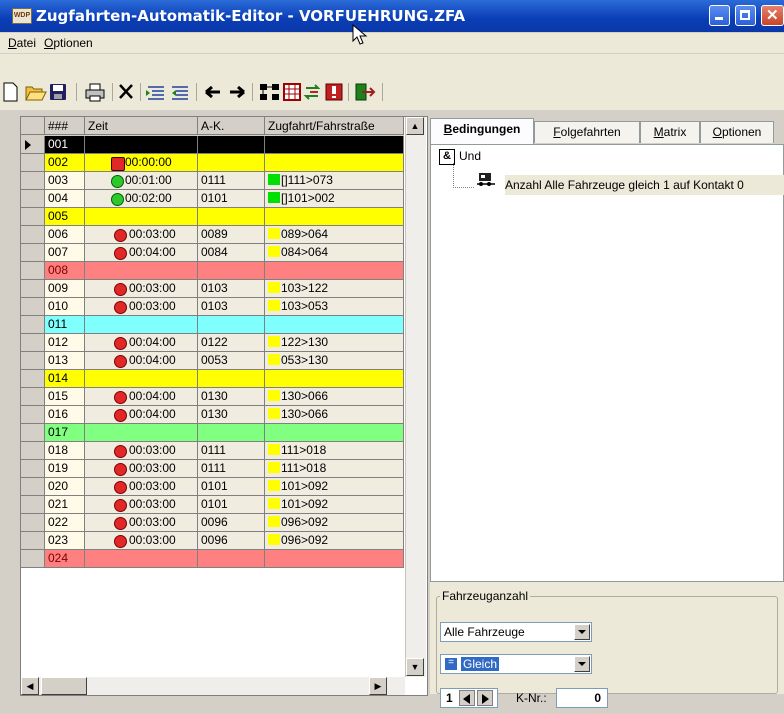 The width and height of the screenshot is (784, 714). Describe the element at coordinates (670, 132) in the screenshot. I see `tab-matrix: Matrix` at that location.